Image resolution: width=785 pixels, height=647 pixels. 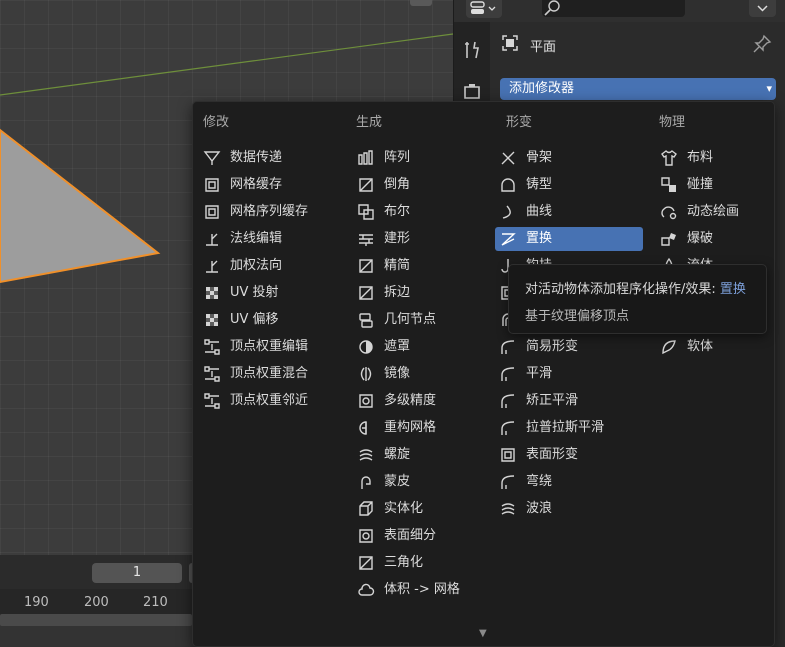 I want to click on menu-item-remesh: 重构网格, so click(x=422, y=428).